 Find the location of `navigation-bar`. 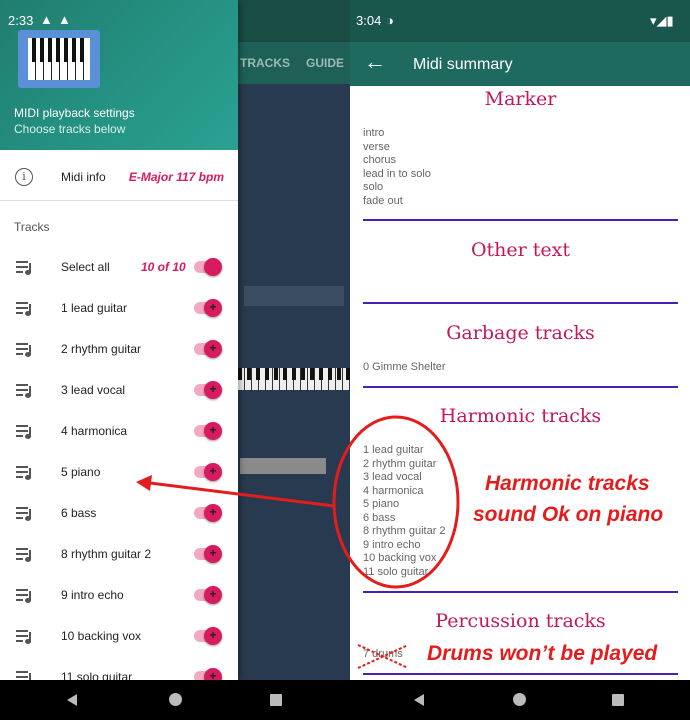

navigation-bar is located at coordinates (345, 700).